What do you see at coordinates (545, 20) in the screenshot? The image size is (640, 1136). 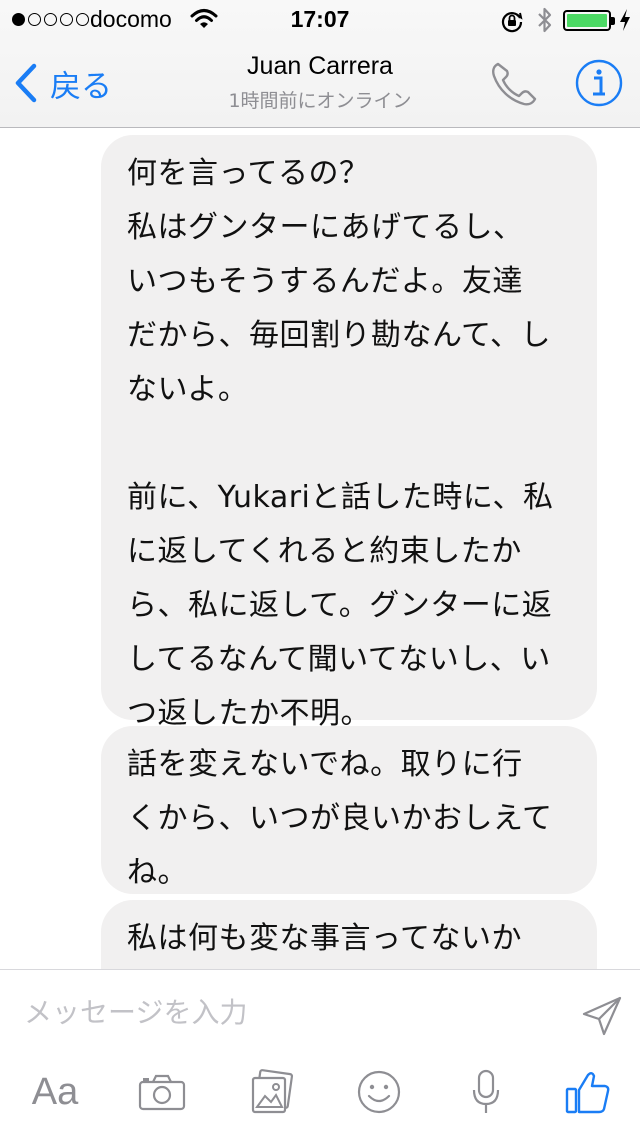 I see `bluetooth-icon` at bounding box center [545, 20].